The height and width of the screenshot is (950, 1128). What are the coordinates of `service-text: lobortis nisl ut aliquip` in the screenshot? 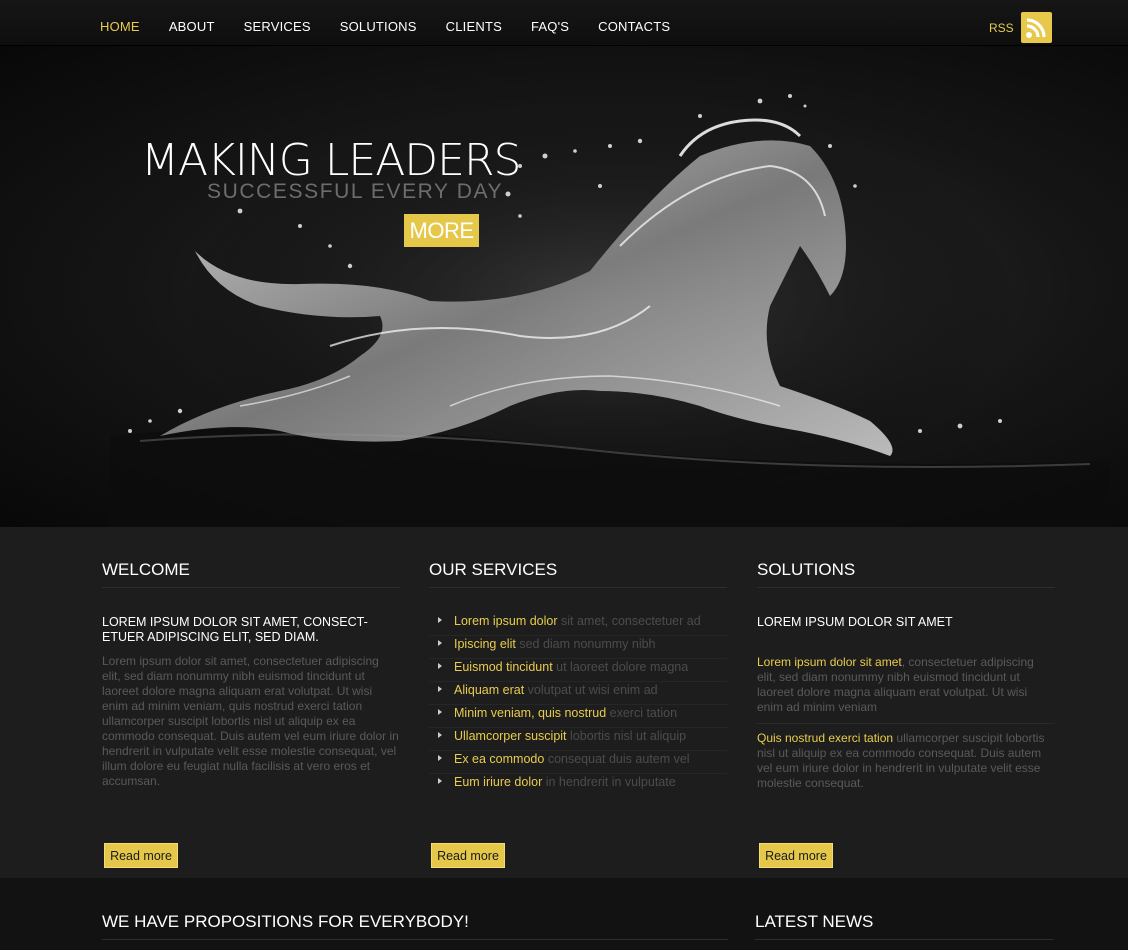 It's located at (628, 736).